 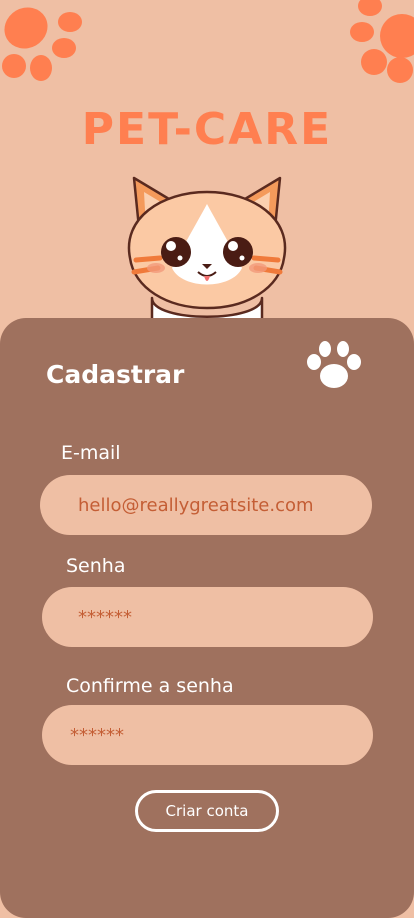 I want to click on password-field: ******, so click(x=207, y=617).